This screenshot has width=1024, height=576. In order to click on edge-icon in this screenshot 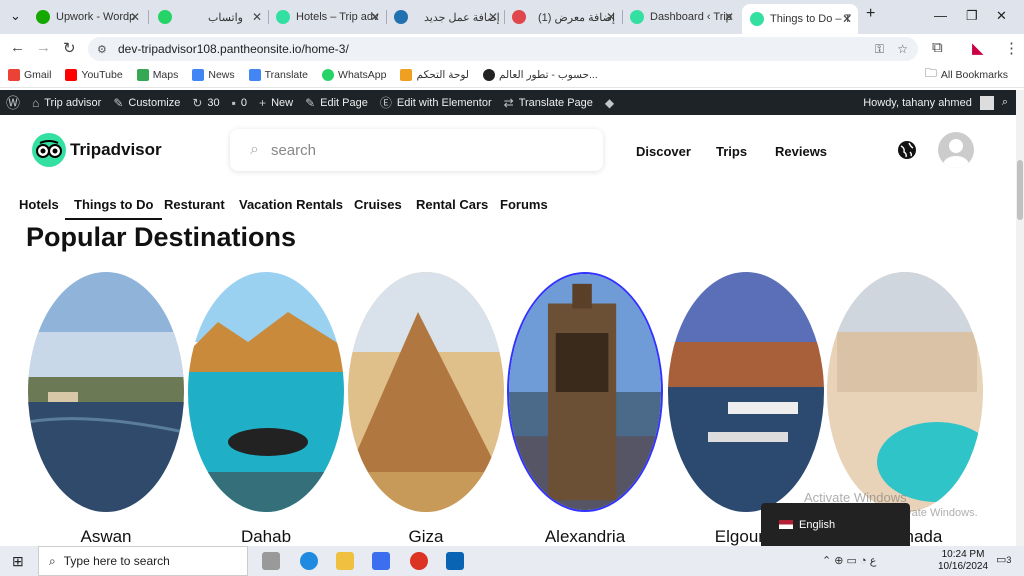, I will do `click(309, 561)`.